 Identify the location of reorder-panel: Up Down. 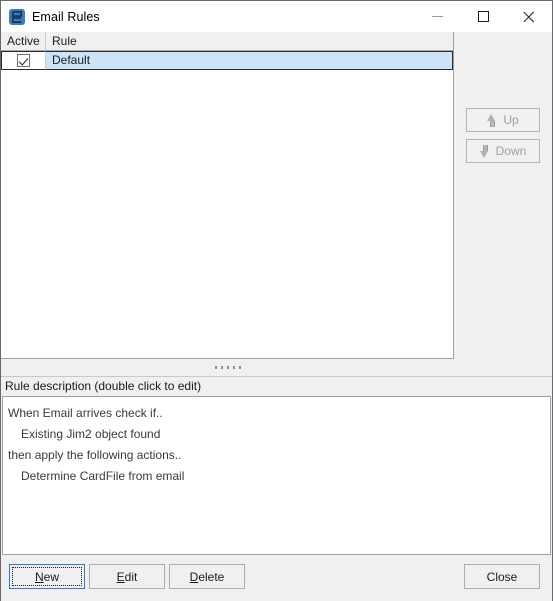
(503, 204).